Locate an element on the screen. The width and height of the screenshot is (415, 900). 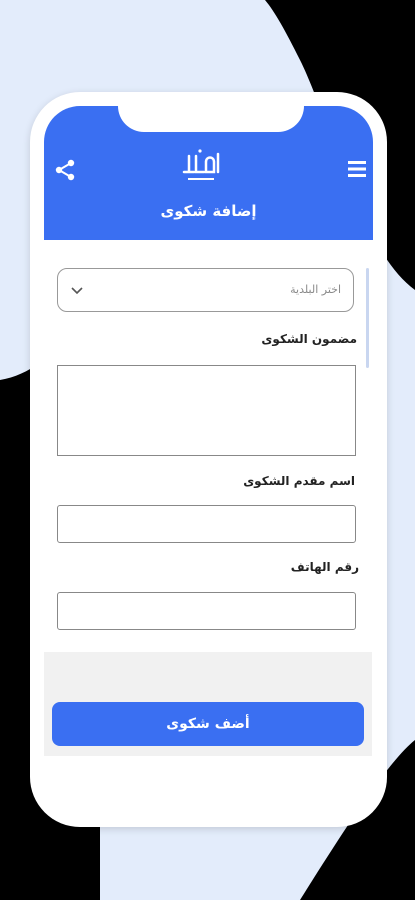
complaint-content-textarea is located at coordinates (206, 410).